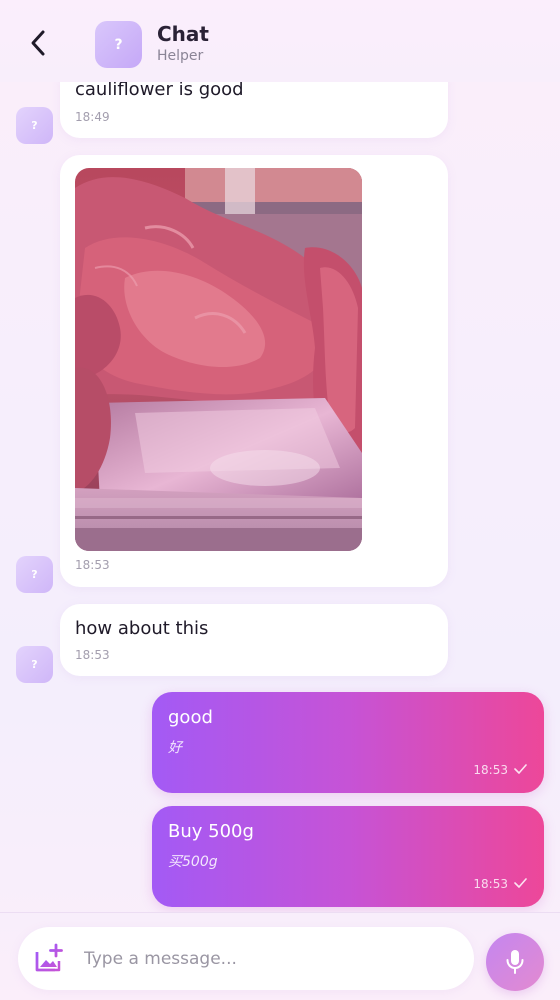 The image size is (560, 1000). What do you see at coordinates (92, 117) in the screenshot?
I see `message-time: 18:49` at bounding box center [92, 117].